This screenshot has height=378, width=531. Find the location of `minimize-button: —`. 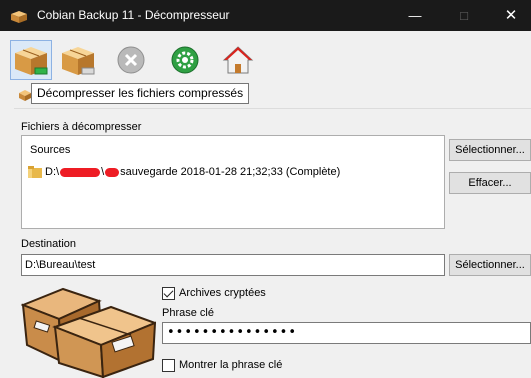

minimize-button: — is located at coordinates (415, 15).